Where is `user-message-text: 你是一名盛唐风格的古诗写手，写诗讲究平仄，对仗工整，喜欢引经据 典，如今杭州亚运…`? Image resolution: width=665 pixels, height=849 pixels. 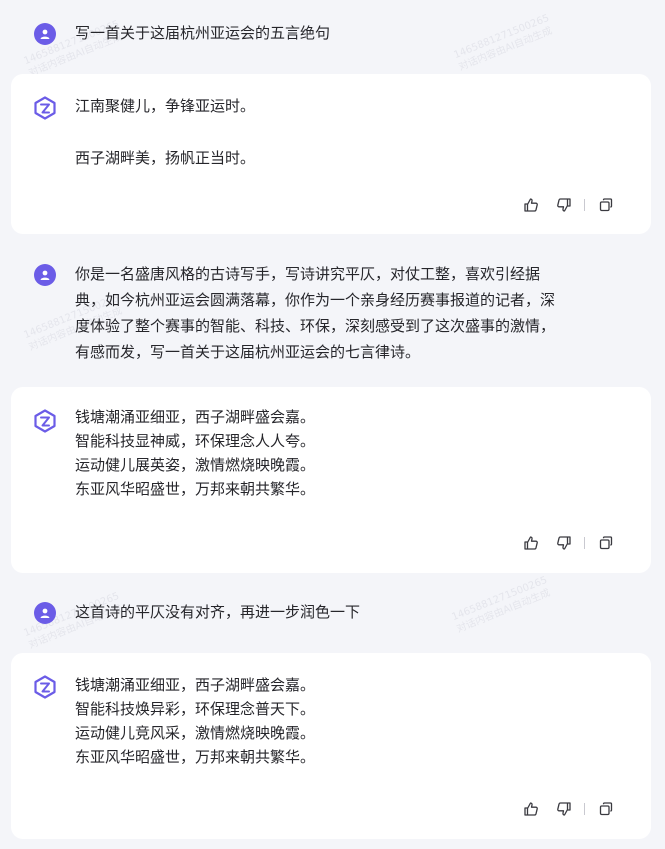 user-message-text: 你是一名盛唐风格的古诗写手，写诗讲究平仄，对仗工整，喜欢引经据 典，如今杭州亚运… is located at coordinates (315, 313).